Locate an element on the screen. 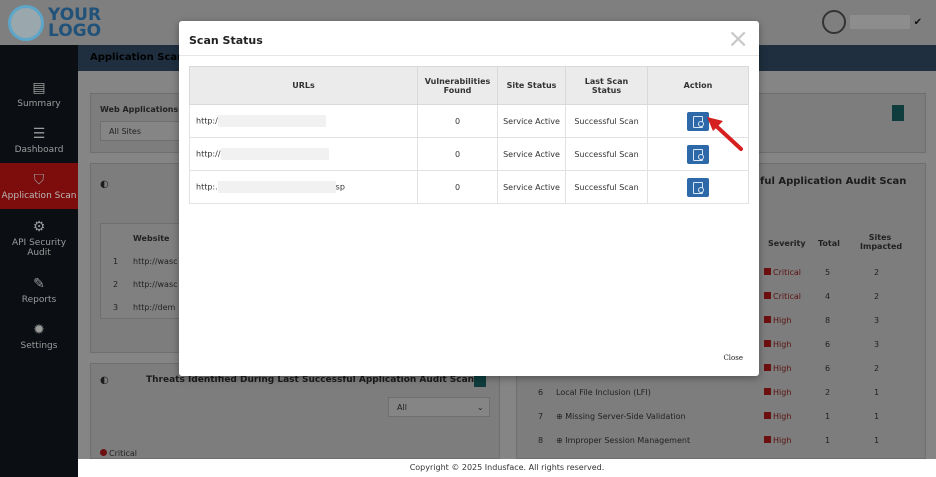 The width and height of the screenshot is (936, 477). logo: YOUR LOGO is located at coordinates (54, 23).